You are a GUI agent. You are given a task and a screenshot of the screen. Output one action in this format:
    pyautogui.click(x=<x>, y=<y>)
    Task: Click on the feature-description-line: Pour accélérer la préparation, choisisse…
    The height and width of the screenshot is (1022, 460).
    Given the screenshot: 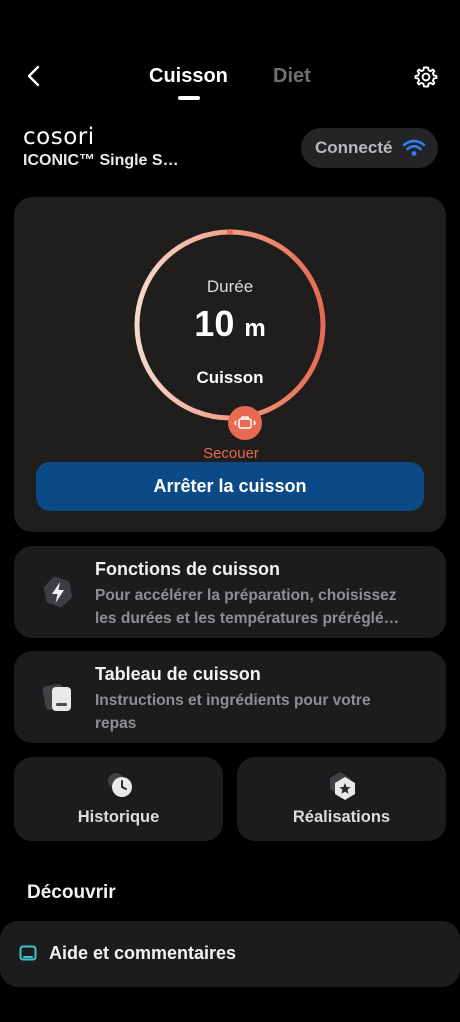 What is the action you would take?
    pyautogui.click(x=246, y=595)
    